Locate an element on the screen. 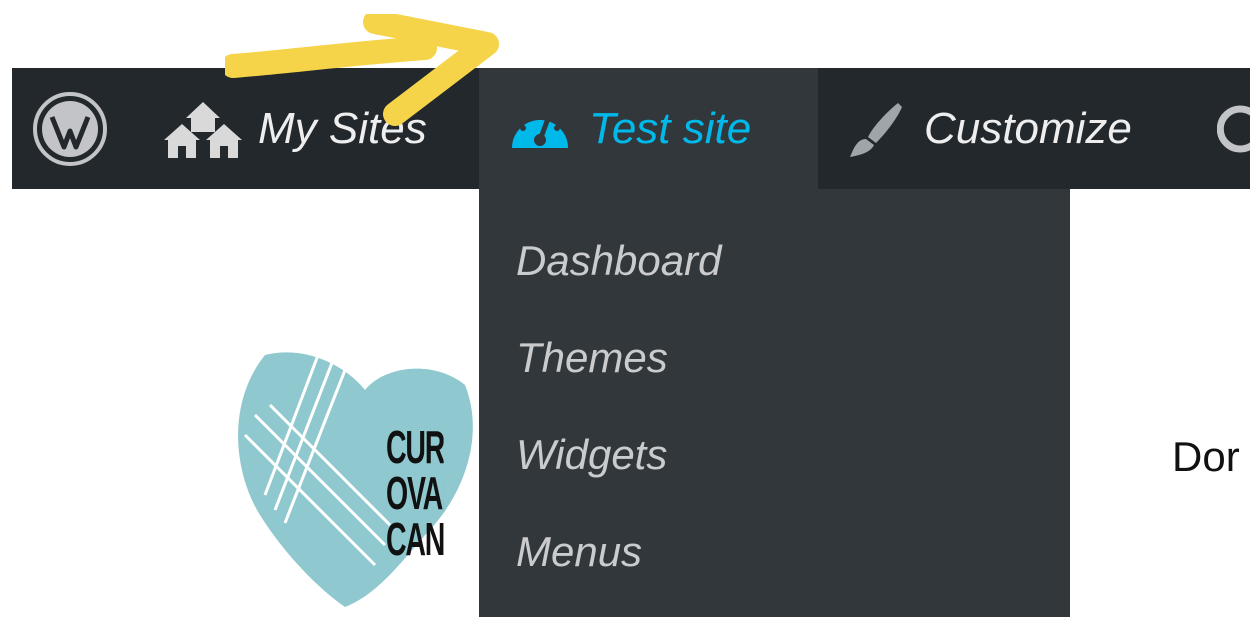  logo-line: OVARIAN is located at coordinates (415, 493).